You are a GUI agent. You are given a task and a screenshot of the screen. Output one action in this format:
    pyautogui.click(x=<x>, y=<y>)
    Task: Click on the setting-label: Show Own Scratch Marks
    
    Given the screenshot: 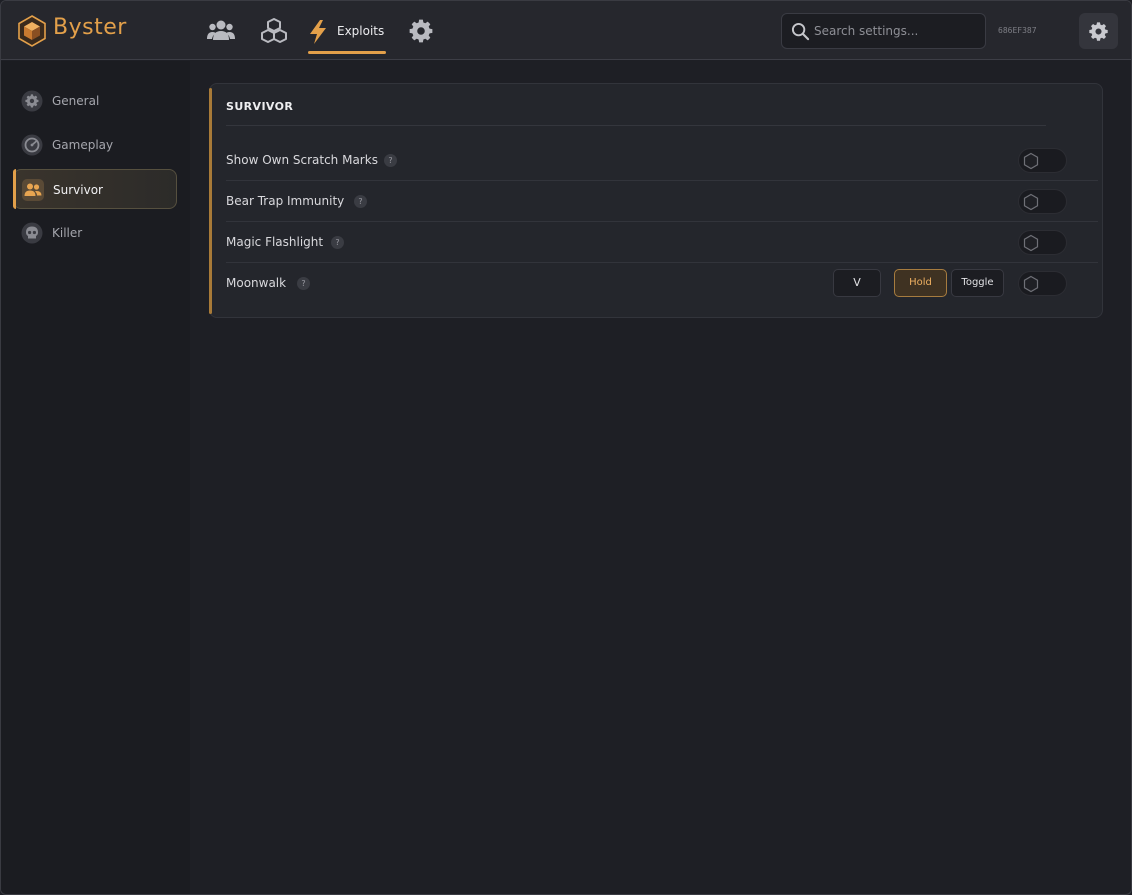 What is the action you would take?
    pyautogui.click(x=302, y=160)
    